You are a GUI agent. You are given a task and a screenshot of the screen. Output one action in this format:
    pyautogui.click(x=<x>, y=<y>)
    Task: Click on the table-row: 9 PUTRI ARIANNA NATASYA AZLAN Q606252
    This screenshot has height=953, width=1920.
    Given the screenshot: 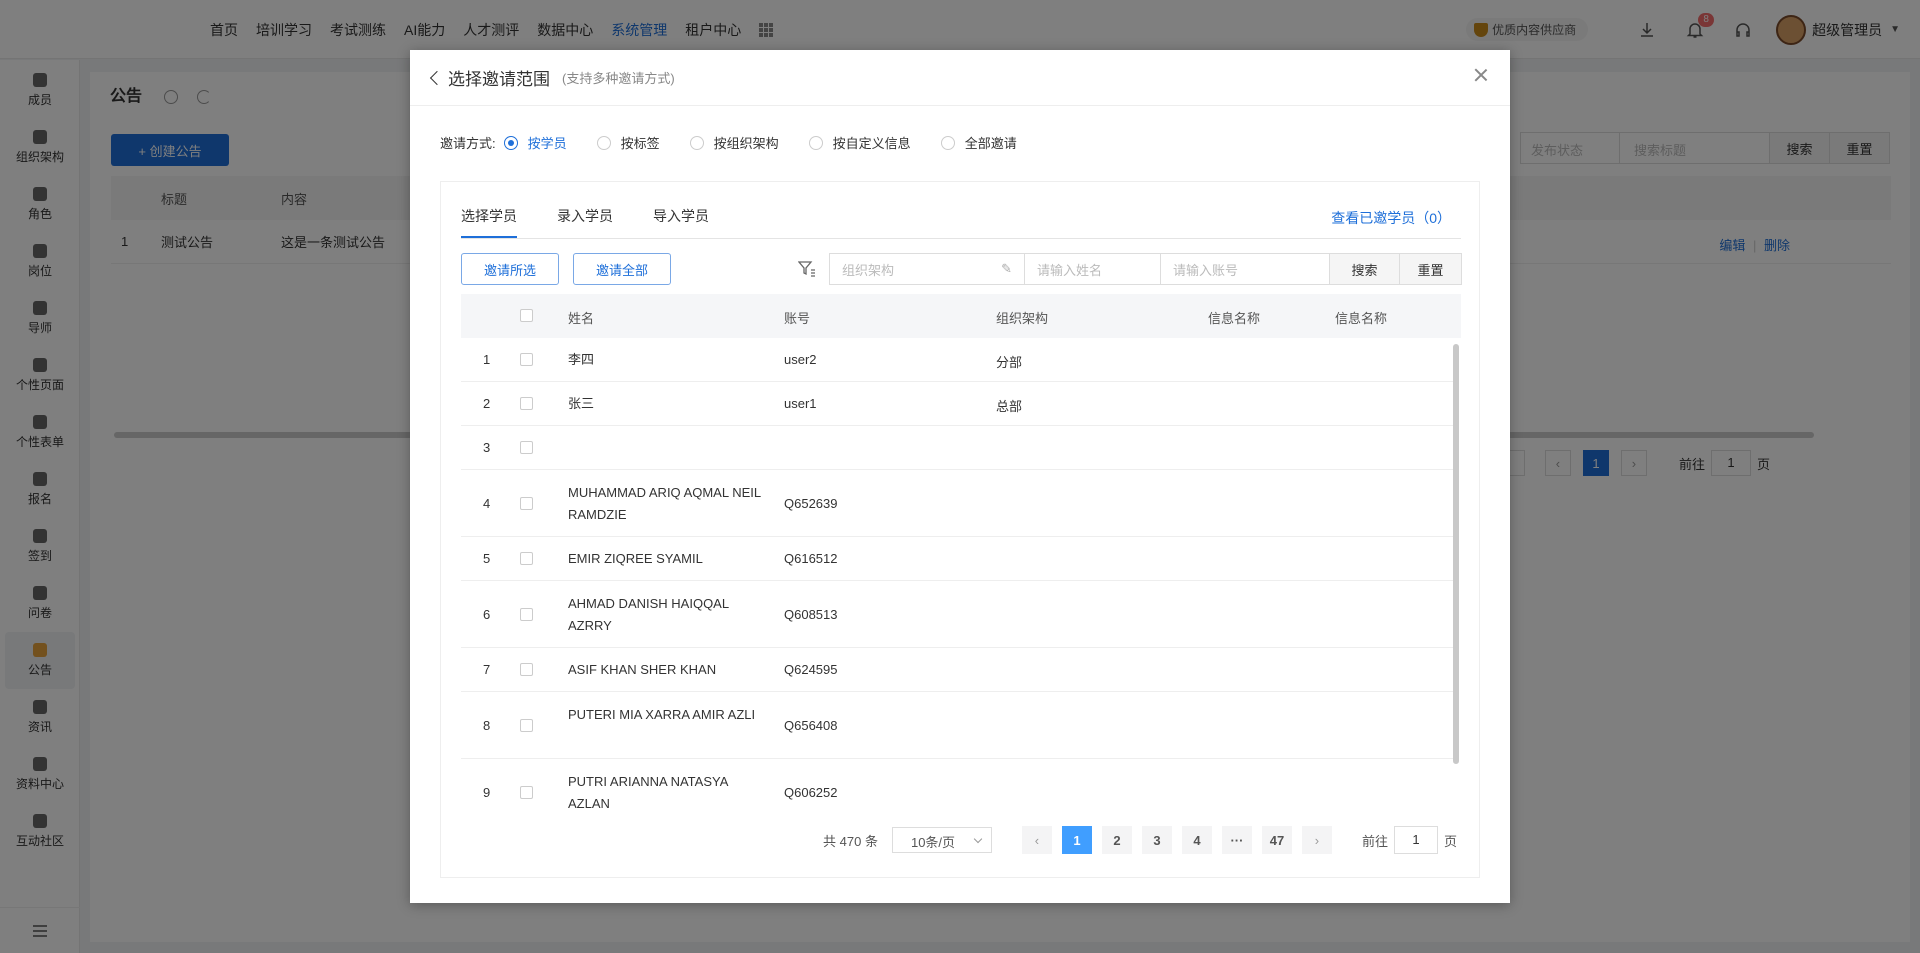 What is the action you would take?
    pyautogui.click(x=957, y=789)
    